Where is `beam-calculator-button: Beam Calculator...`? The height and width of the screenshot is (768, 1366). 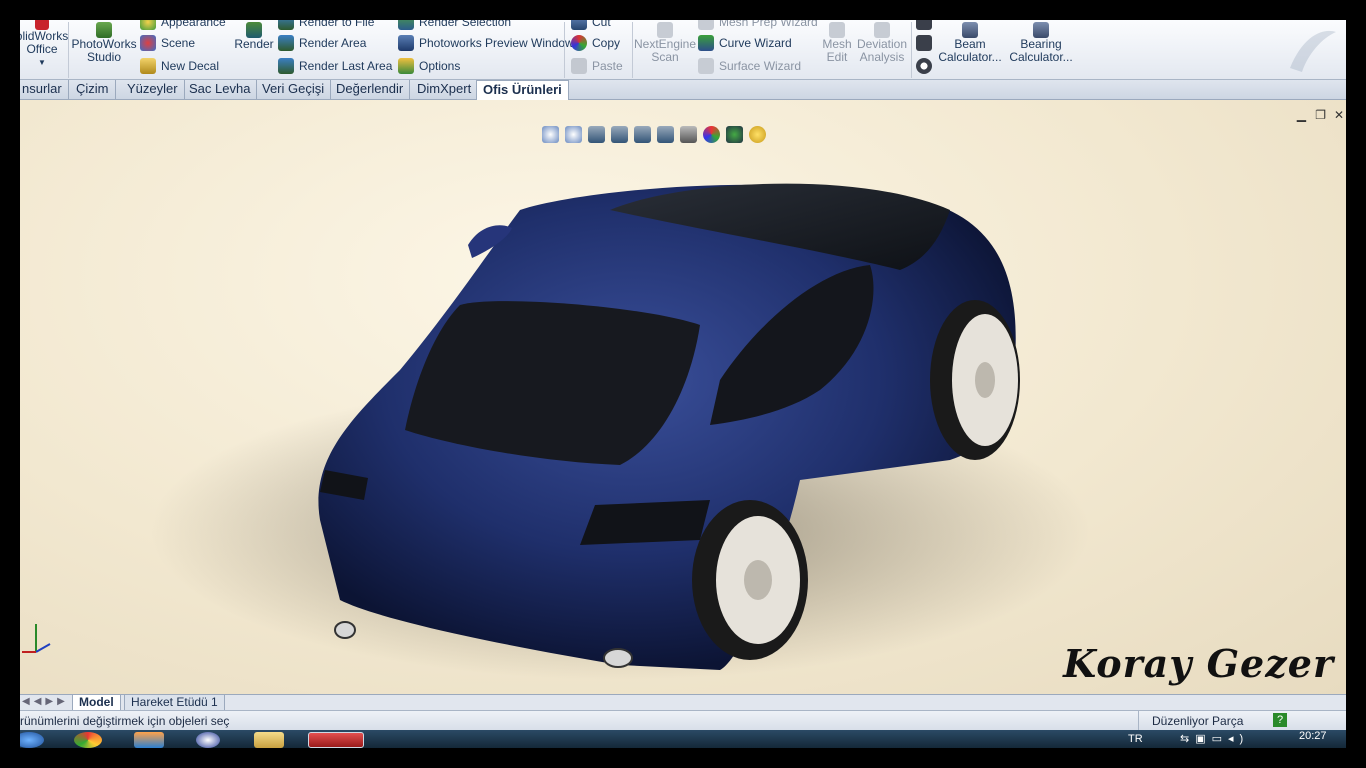
beam-calculator-button: Beam Calculator... is located at coordinates (970, 43).